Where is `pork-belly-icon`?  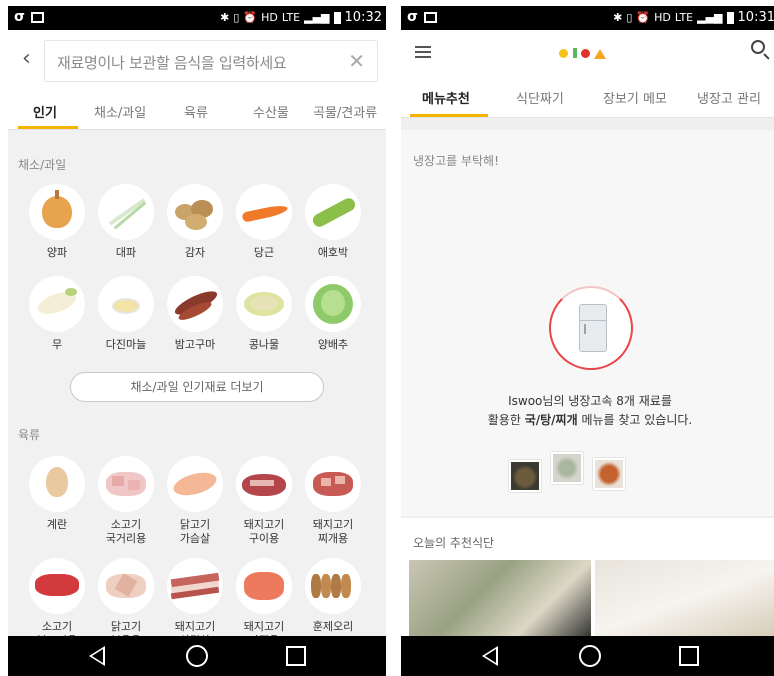 pork-belly-icon is located at coordinates (195, 586).